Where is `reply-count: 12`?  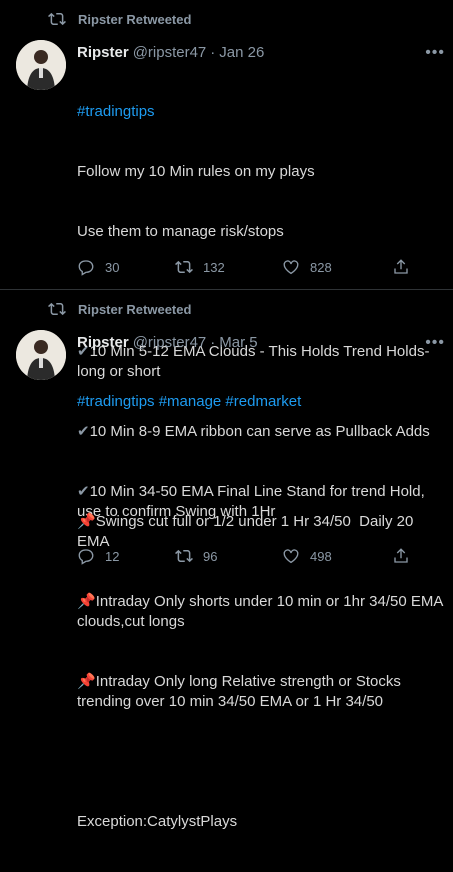 reply-count: 12 is located at coordinates (112, 556).